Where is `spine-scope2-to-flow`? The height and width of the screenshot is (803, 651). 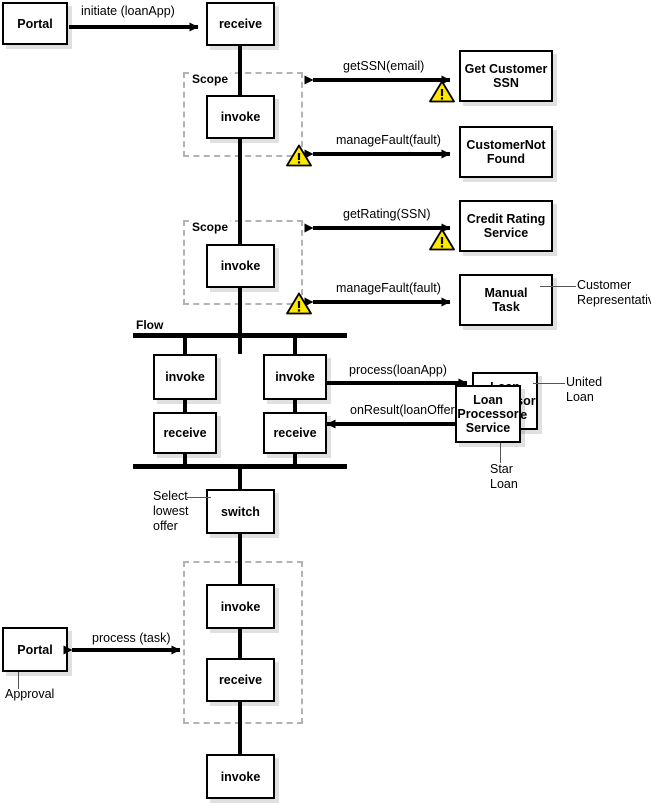 spine-scope2-to-flow is located at coordinates (240, 312).